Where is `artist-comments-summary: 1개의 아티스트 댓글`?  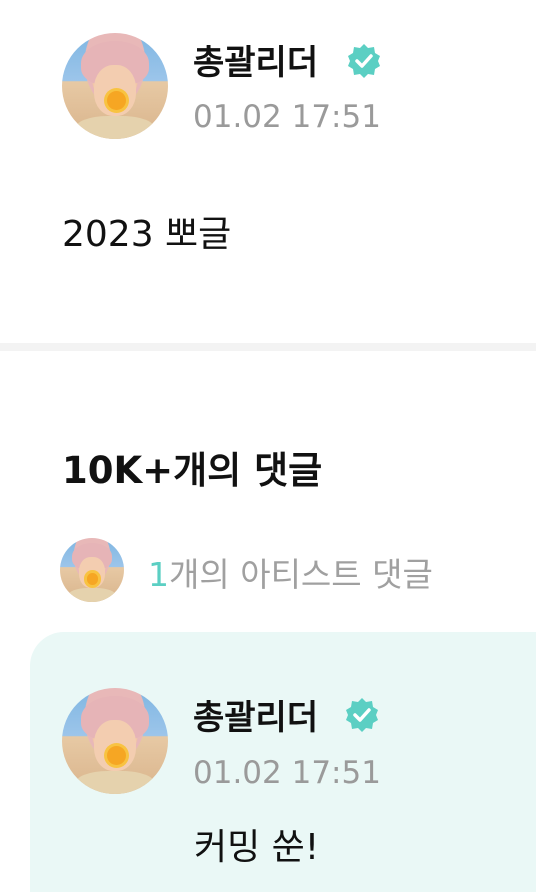 artist-comments-summary: 1개의 아티스트 댓글 is located at coordinates (295, 570).